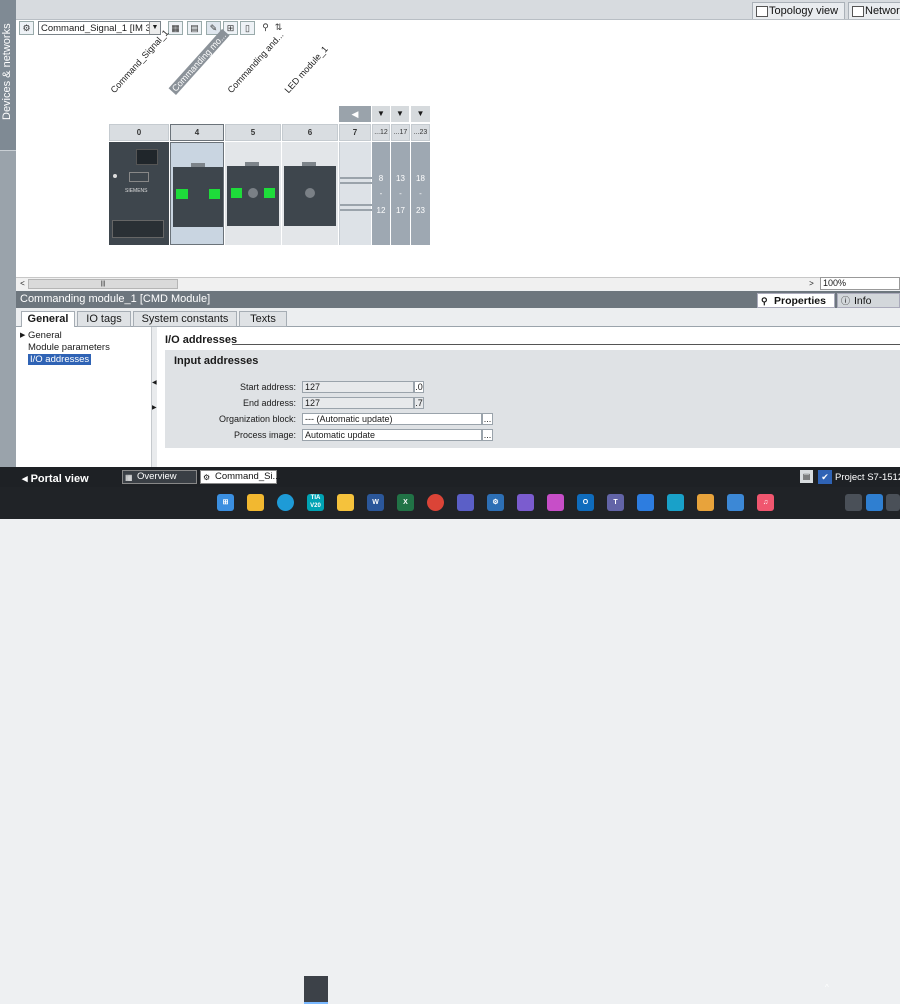 Image resolution: width=900 pixels, height=1004 pixels. What do you see at coordinates (585, 502) in the screenshot?
I see `outlook-icon: O` at bounding box center [585, 502].